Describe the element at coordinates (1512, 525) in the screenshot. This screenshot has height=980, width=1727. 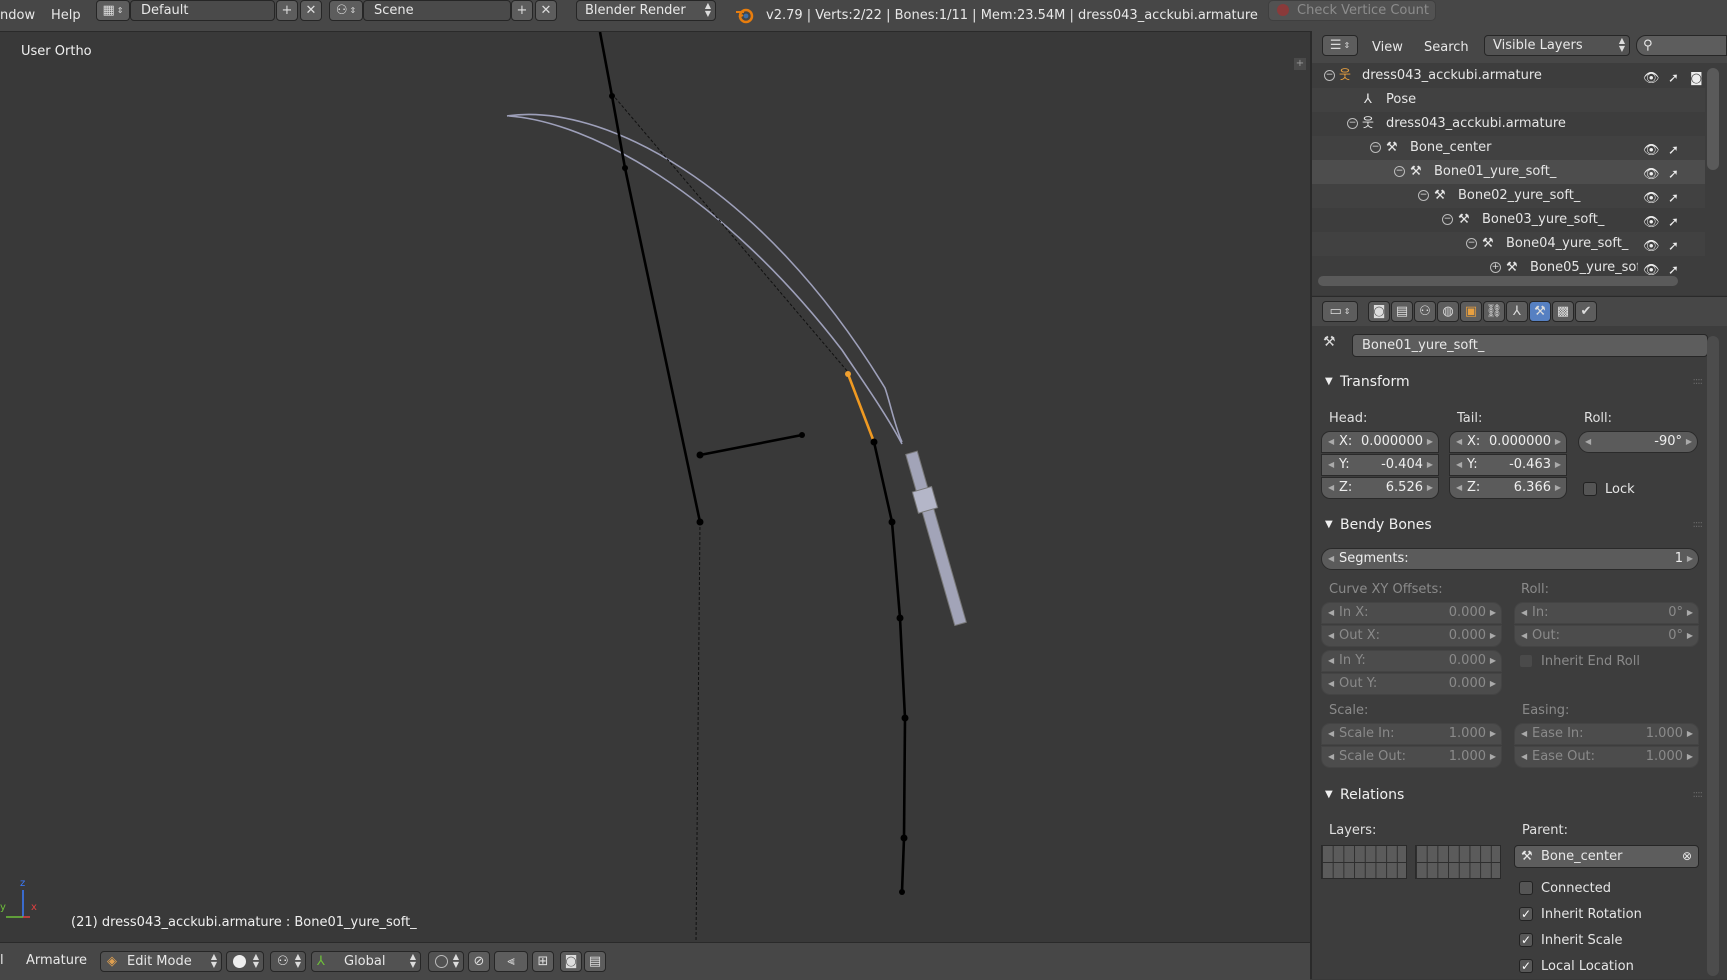
I see `bendy-bones-panel-header: ▼ Bendy Bones ::::` at that location.